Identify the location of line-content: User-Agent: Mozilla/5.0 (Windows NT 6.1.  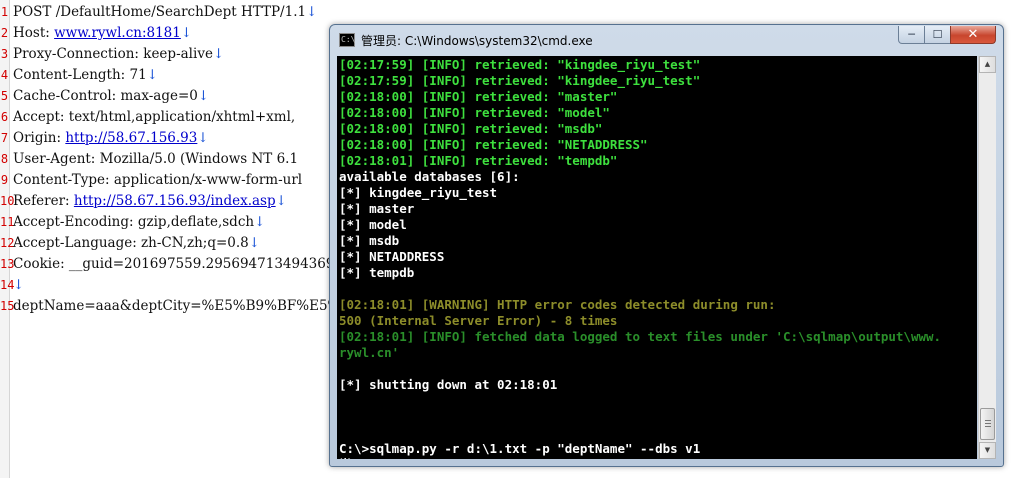
(155, 159).